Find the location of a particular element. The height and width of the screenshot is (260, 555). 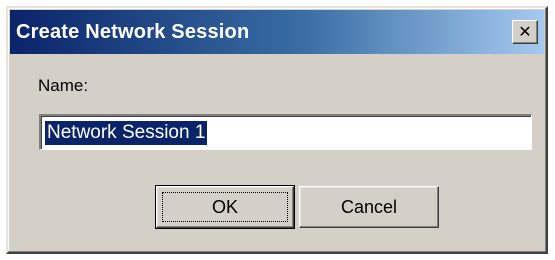

name-label: Name: is located at coordinates (63, 85).